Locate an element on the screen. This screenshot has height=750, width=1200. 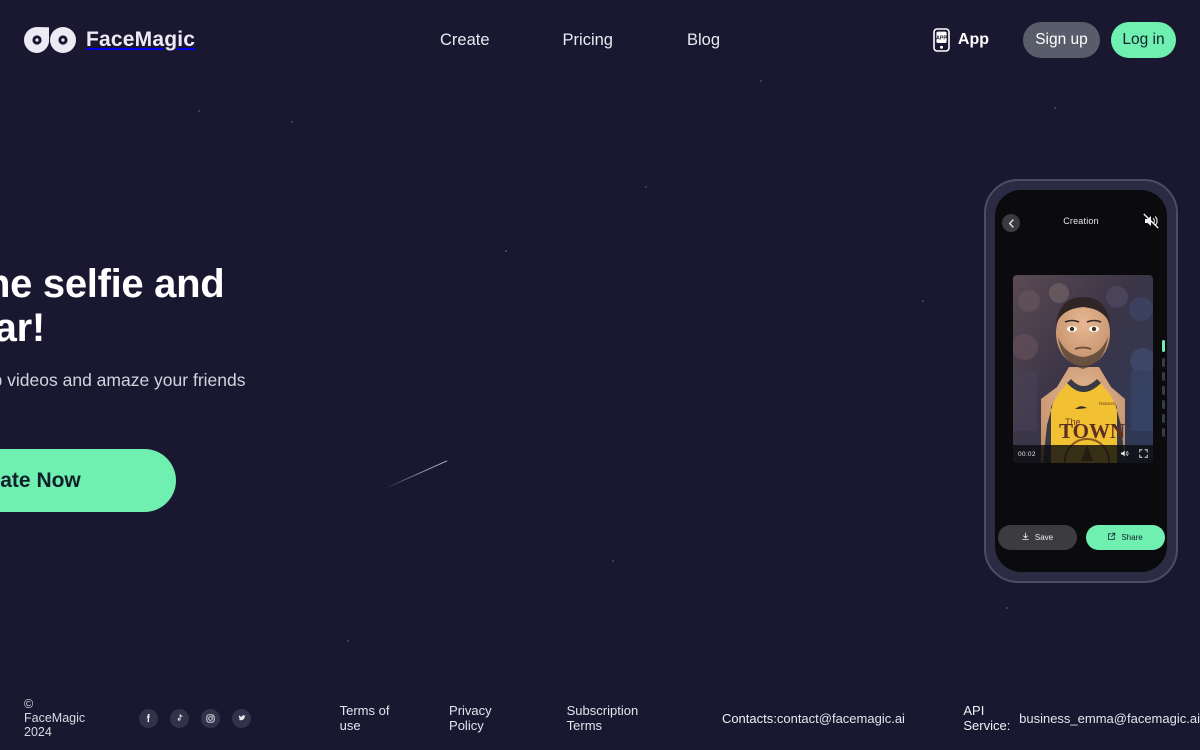
facebook-icon is located at coordinates (148, 718).